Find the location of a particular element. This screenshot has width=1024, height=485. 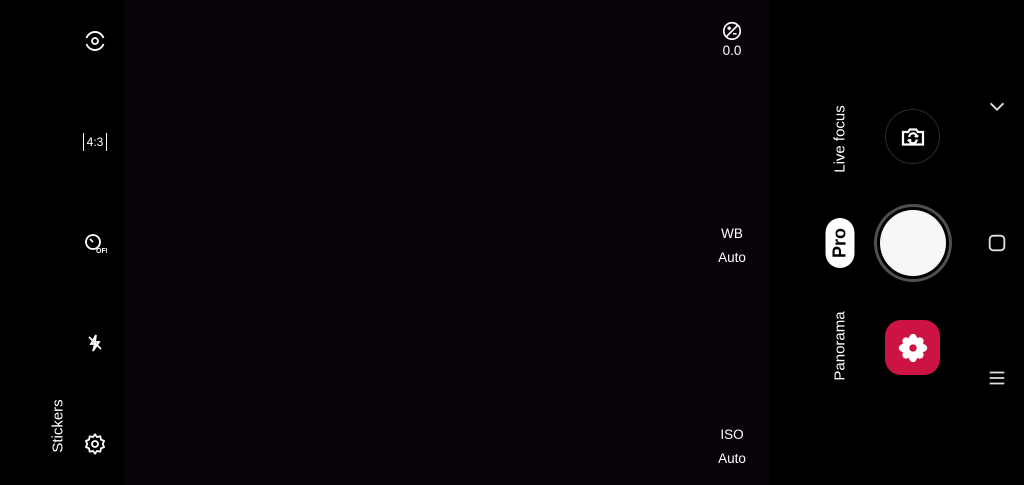

exposure-control: 0.0 is located at coordinates (732, 40).